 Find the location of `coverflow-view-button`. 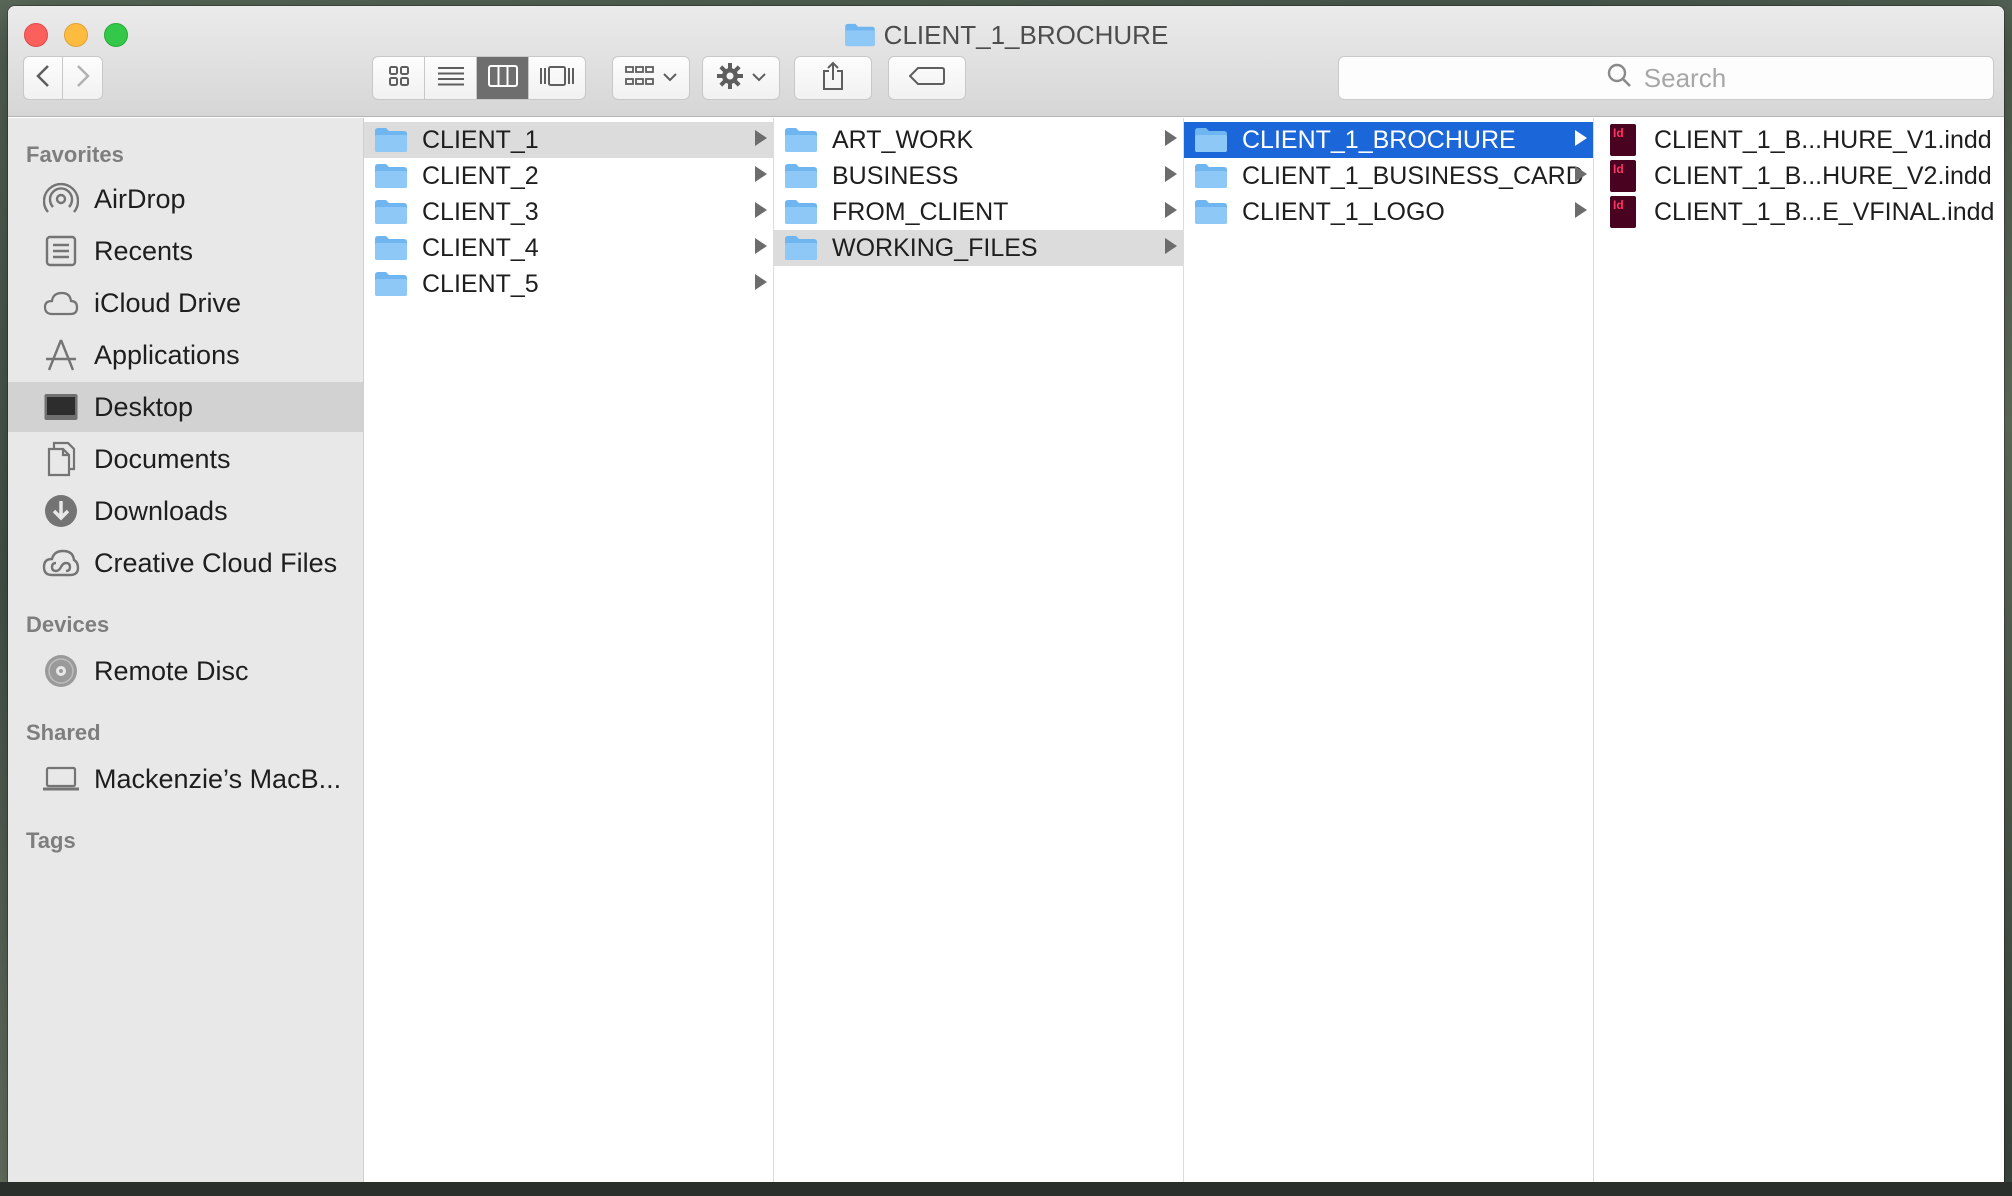

coverflow-view-button is located at coordinates (557, 78).